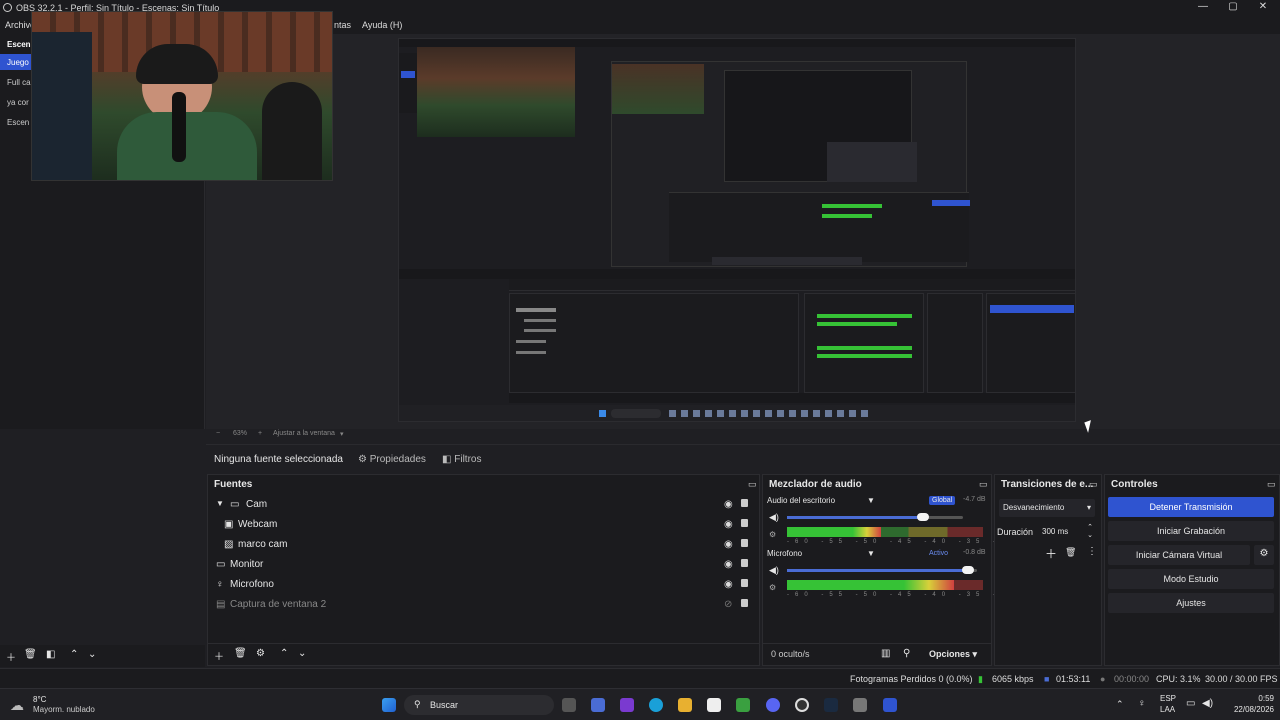  What do you see at coordinates (483, 505) in the screenshot?
I see `source-item-cam: ▼ ▭ Cam ◉` at bounding box center [483, 505].